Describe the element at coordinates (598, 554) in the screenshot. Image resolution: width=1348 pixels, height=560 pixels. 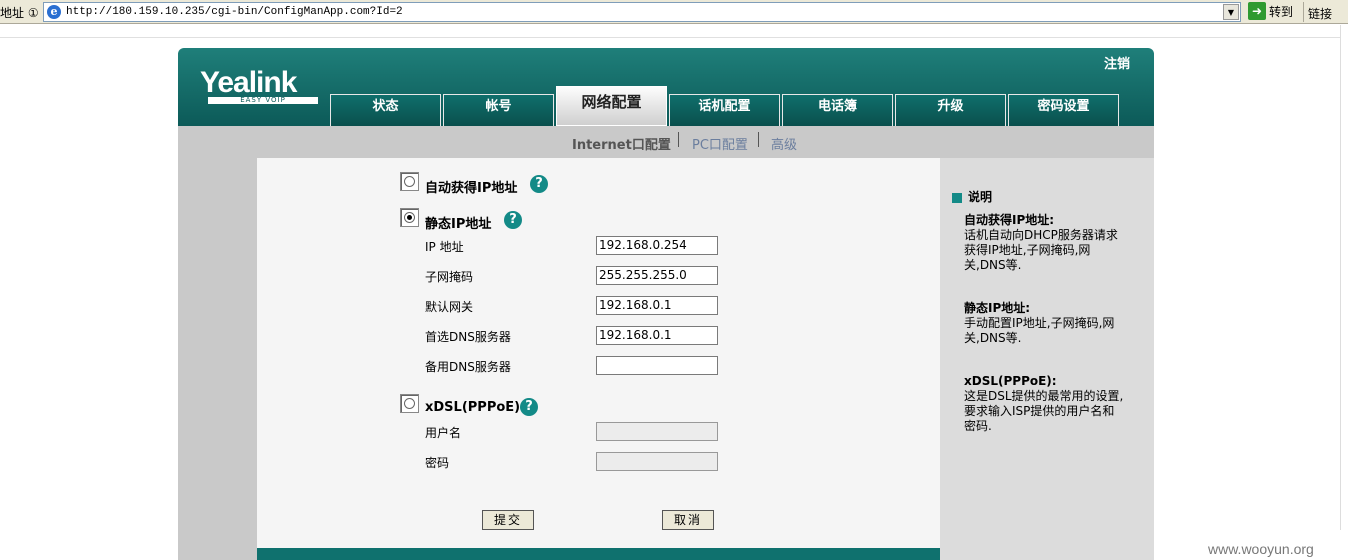
I see `bottom-brand-bar` at that location.